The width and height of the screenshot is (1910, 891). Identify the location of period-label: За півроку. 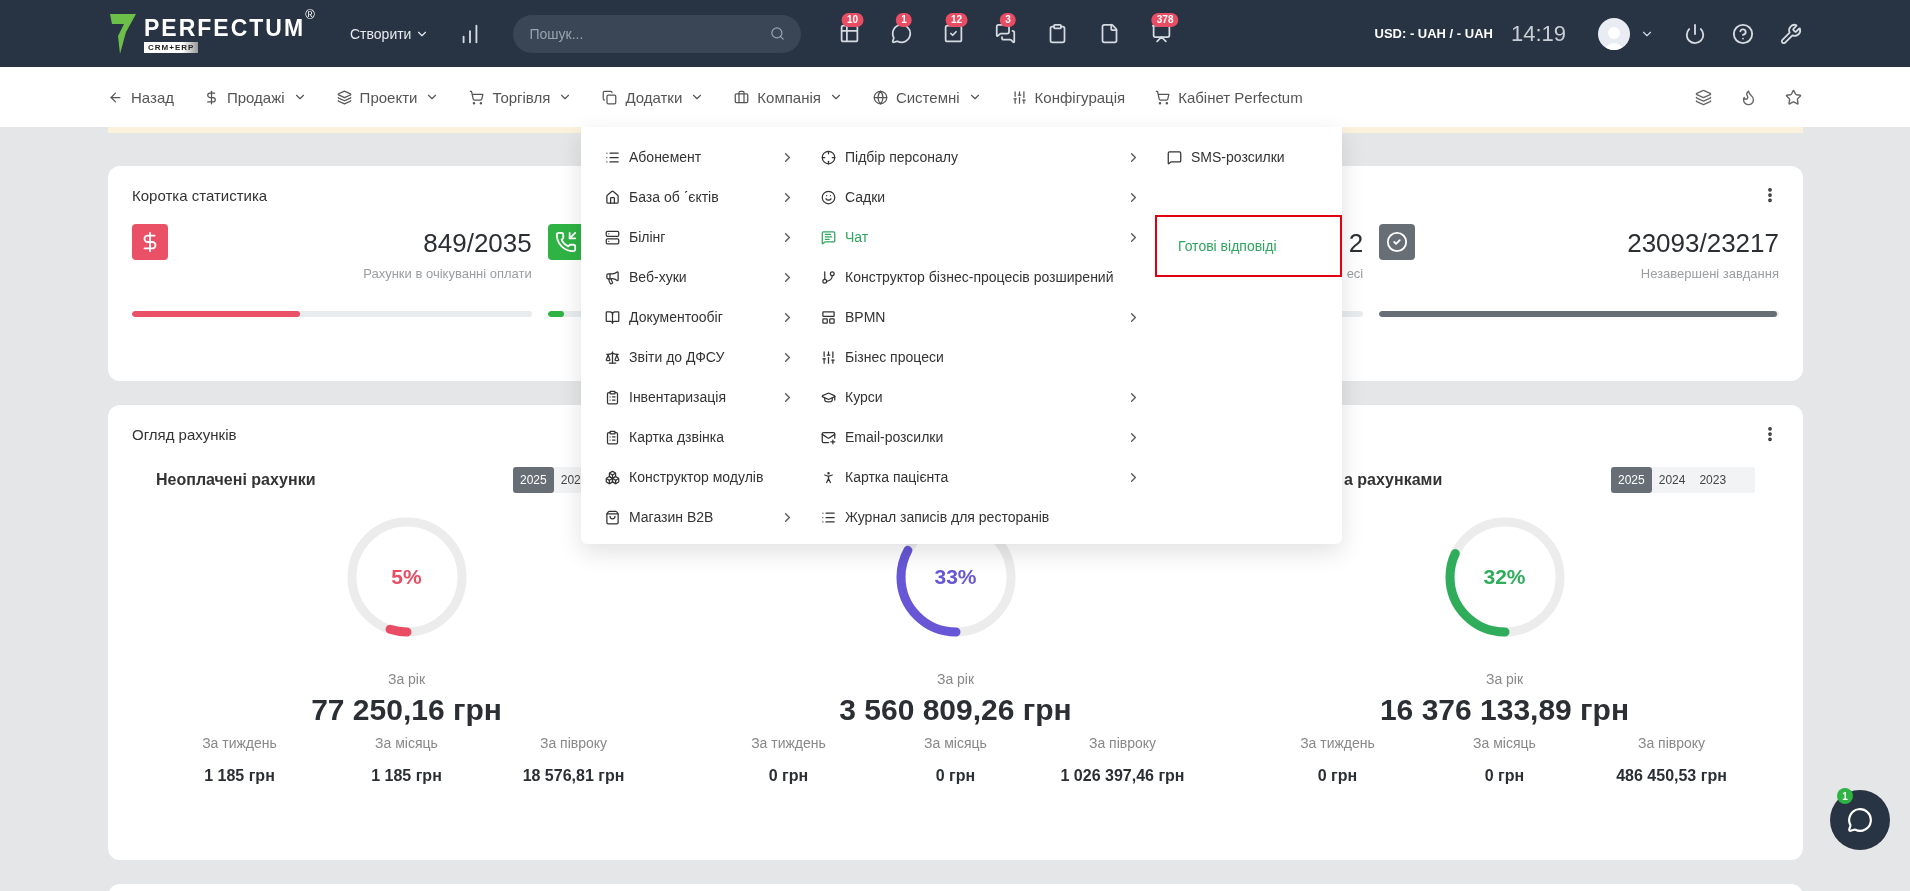
(1122, 743).